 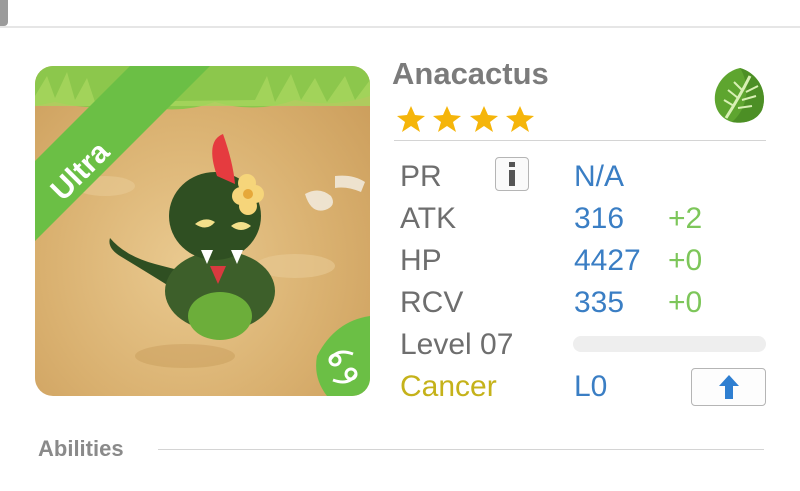 What do you see at coordinates (428, 218) in the screenshot?
I see `atk-label: ATK` at bounding box center [428, 218].